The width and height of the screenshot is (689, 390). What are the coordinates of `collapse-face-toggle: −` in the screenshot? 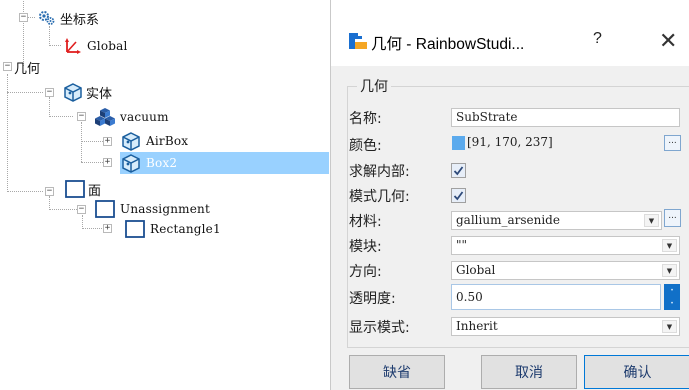 It's located at (49, 191).